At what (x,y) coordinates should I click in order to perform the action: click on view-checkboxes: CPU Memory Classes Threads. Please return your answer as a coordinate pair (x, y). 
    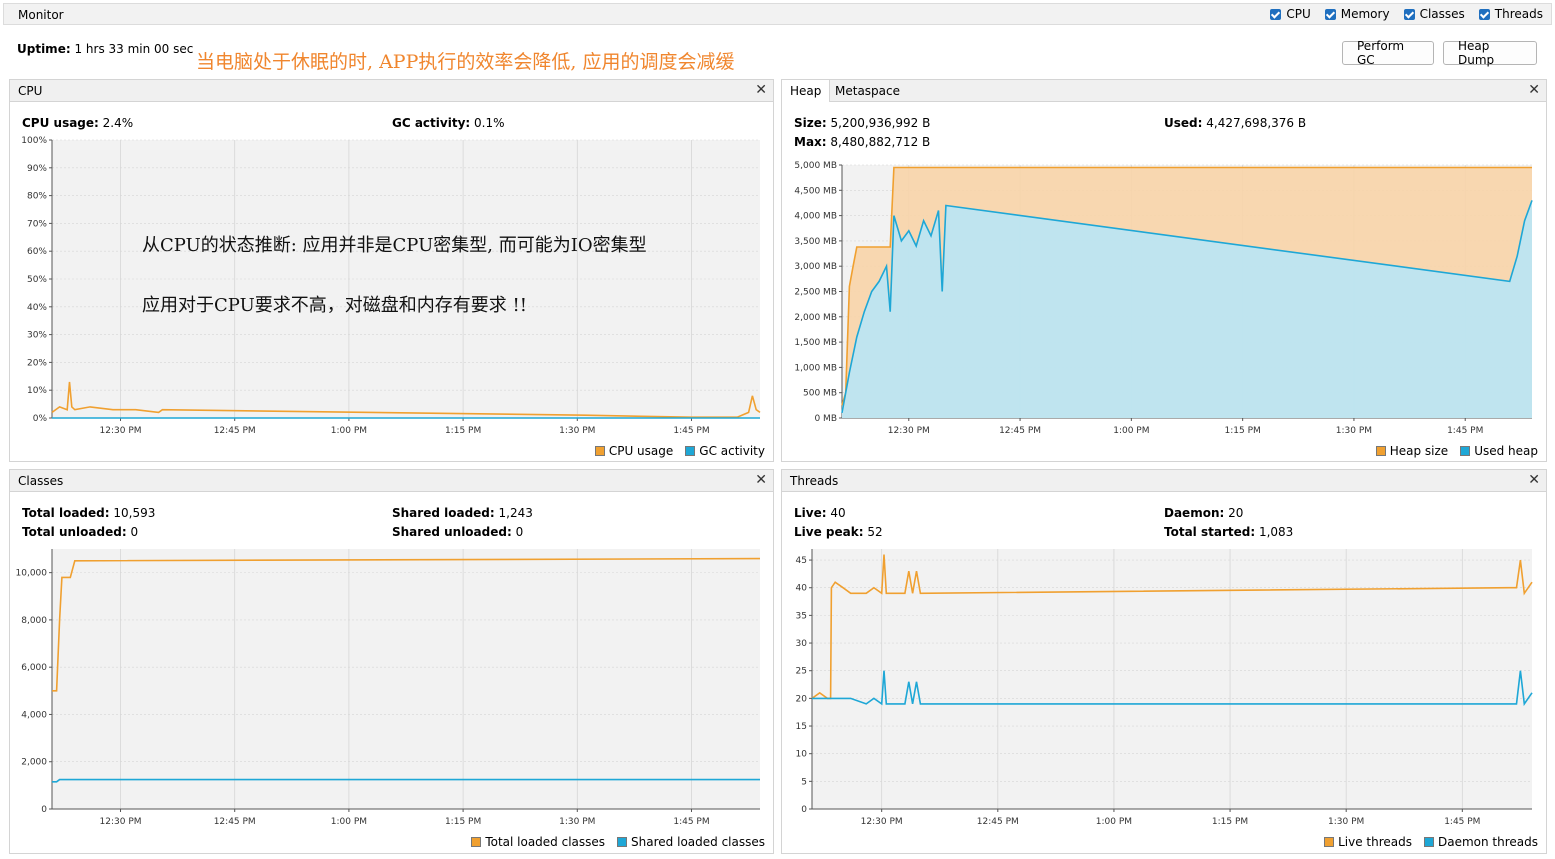
    Looking at the image, I should click on (1406, 14).